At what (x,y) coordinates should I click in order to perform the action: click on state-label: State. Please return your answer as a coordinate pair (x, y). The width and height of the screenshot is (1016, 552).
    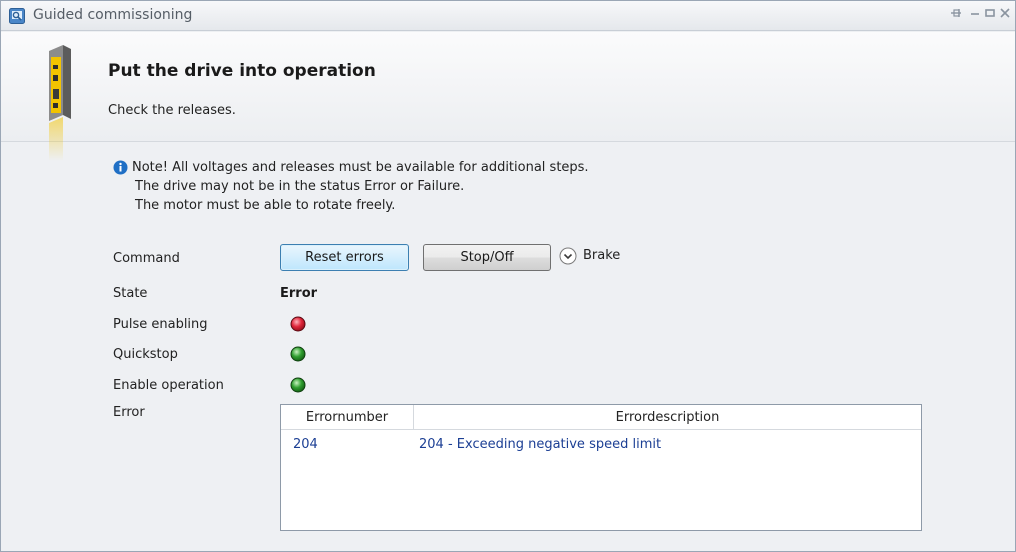
    Looking at the image, I should click on (130, 293).